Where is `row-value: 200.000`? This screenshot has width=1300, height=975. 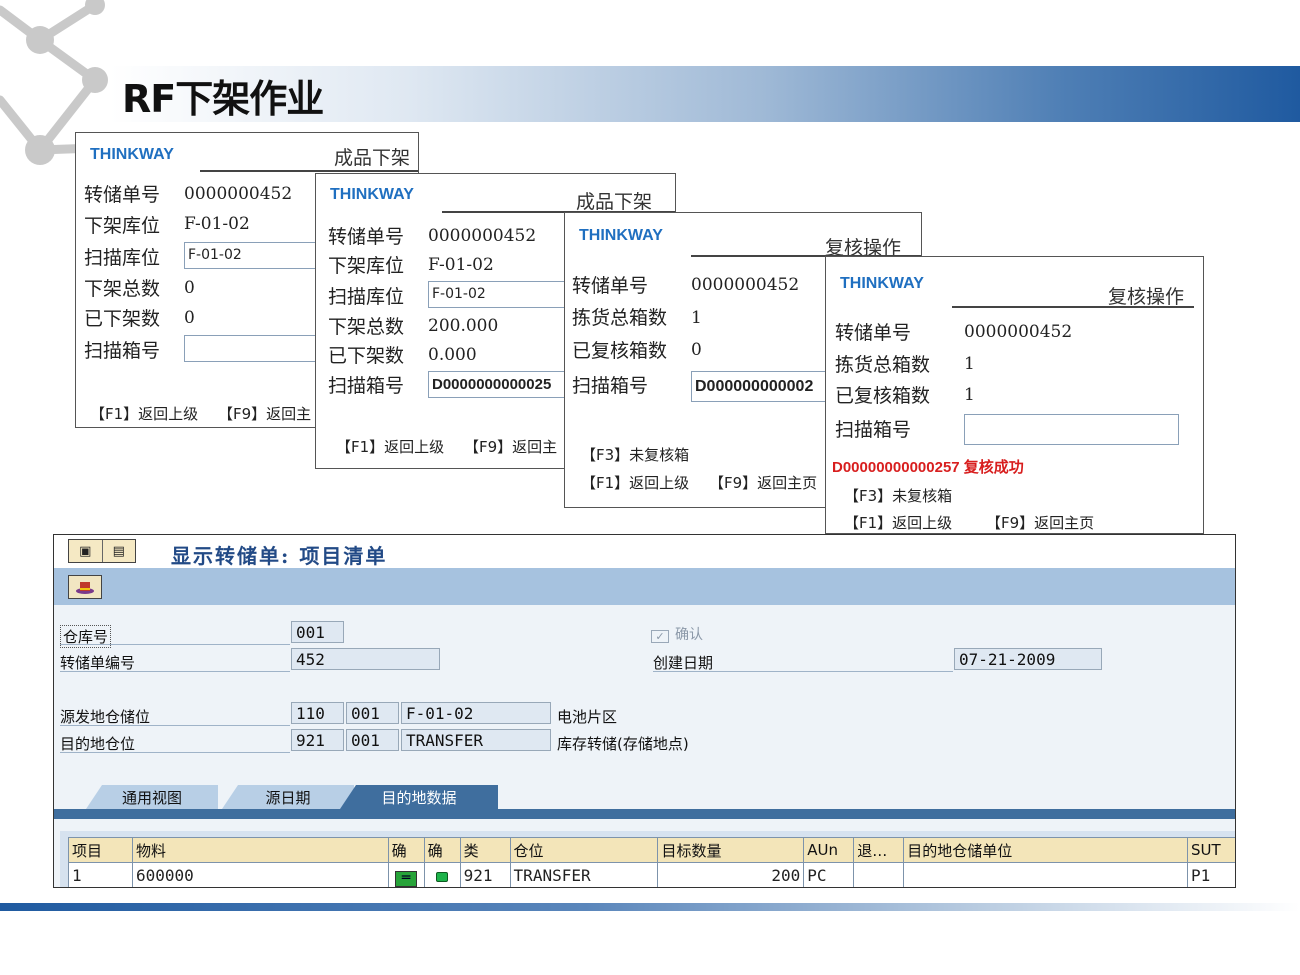
row-value: 200.000 is located at coordinates (463, 326).